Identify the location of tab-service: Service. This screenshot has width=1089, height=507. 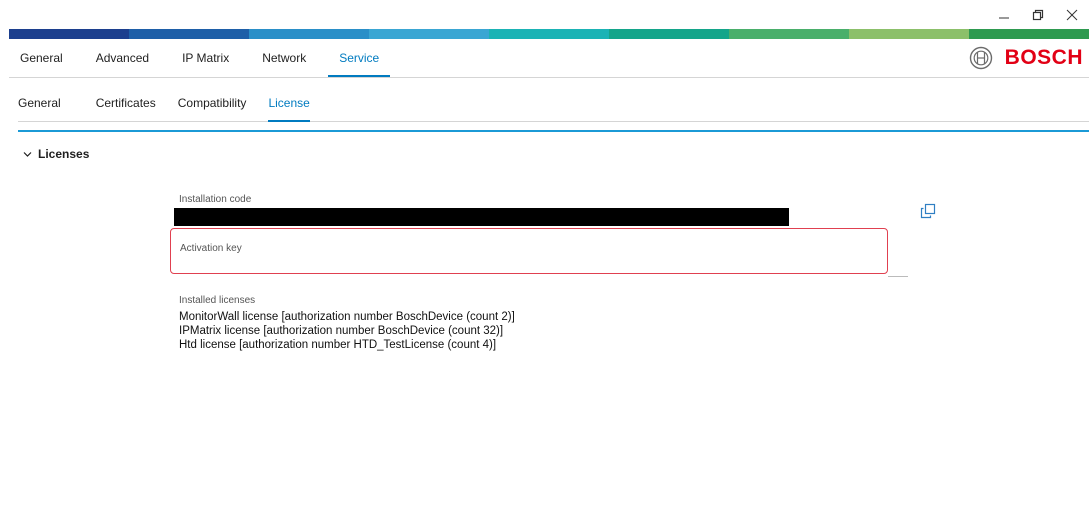
(359, 58).